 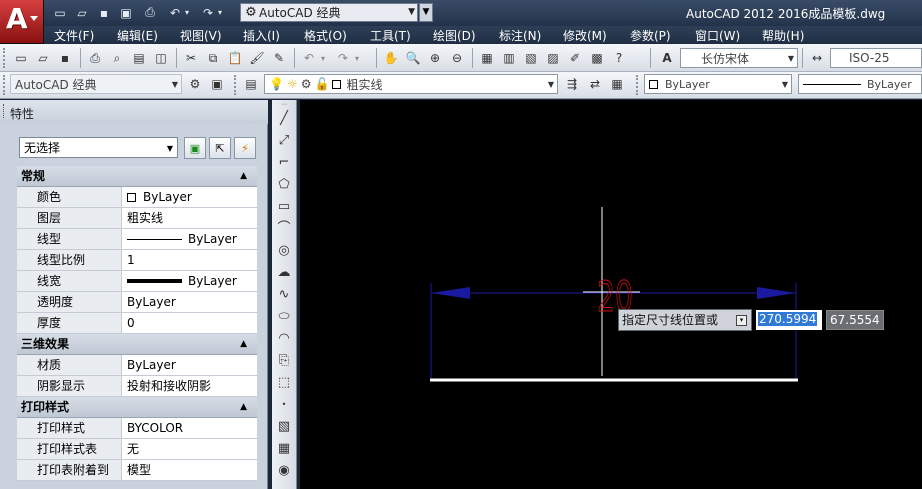 I want to click on menu-file: 文件(F), so click(x=74, y=35).